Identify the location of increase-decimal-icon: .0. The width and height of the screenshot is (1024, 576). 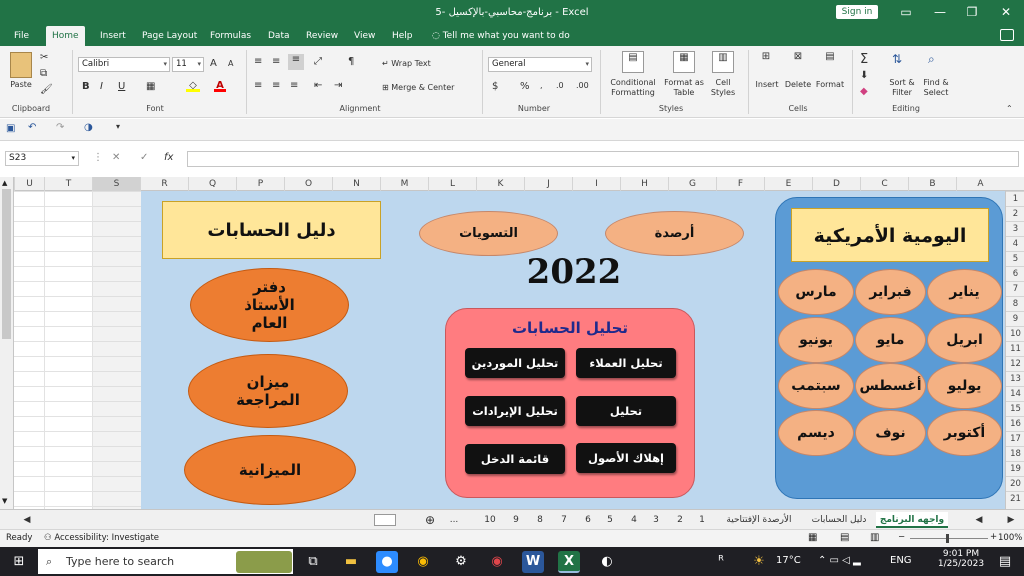
(560, 85).